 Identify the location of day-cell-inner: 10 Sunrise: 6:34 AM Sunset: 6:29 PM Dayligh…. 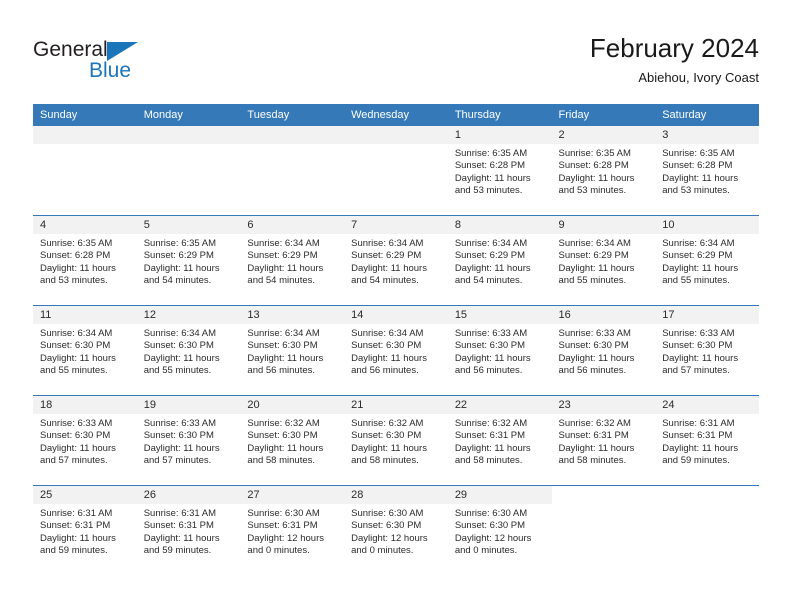
(707, 260).